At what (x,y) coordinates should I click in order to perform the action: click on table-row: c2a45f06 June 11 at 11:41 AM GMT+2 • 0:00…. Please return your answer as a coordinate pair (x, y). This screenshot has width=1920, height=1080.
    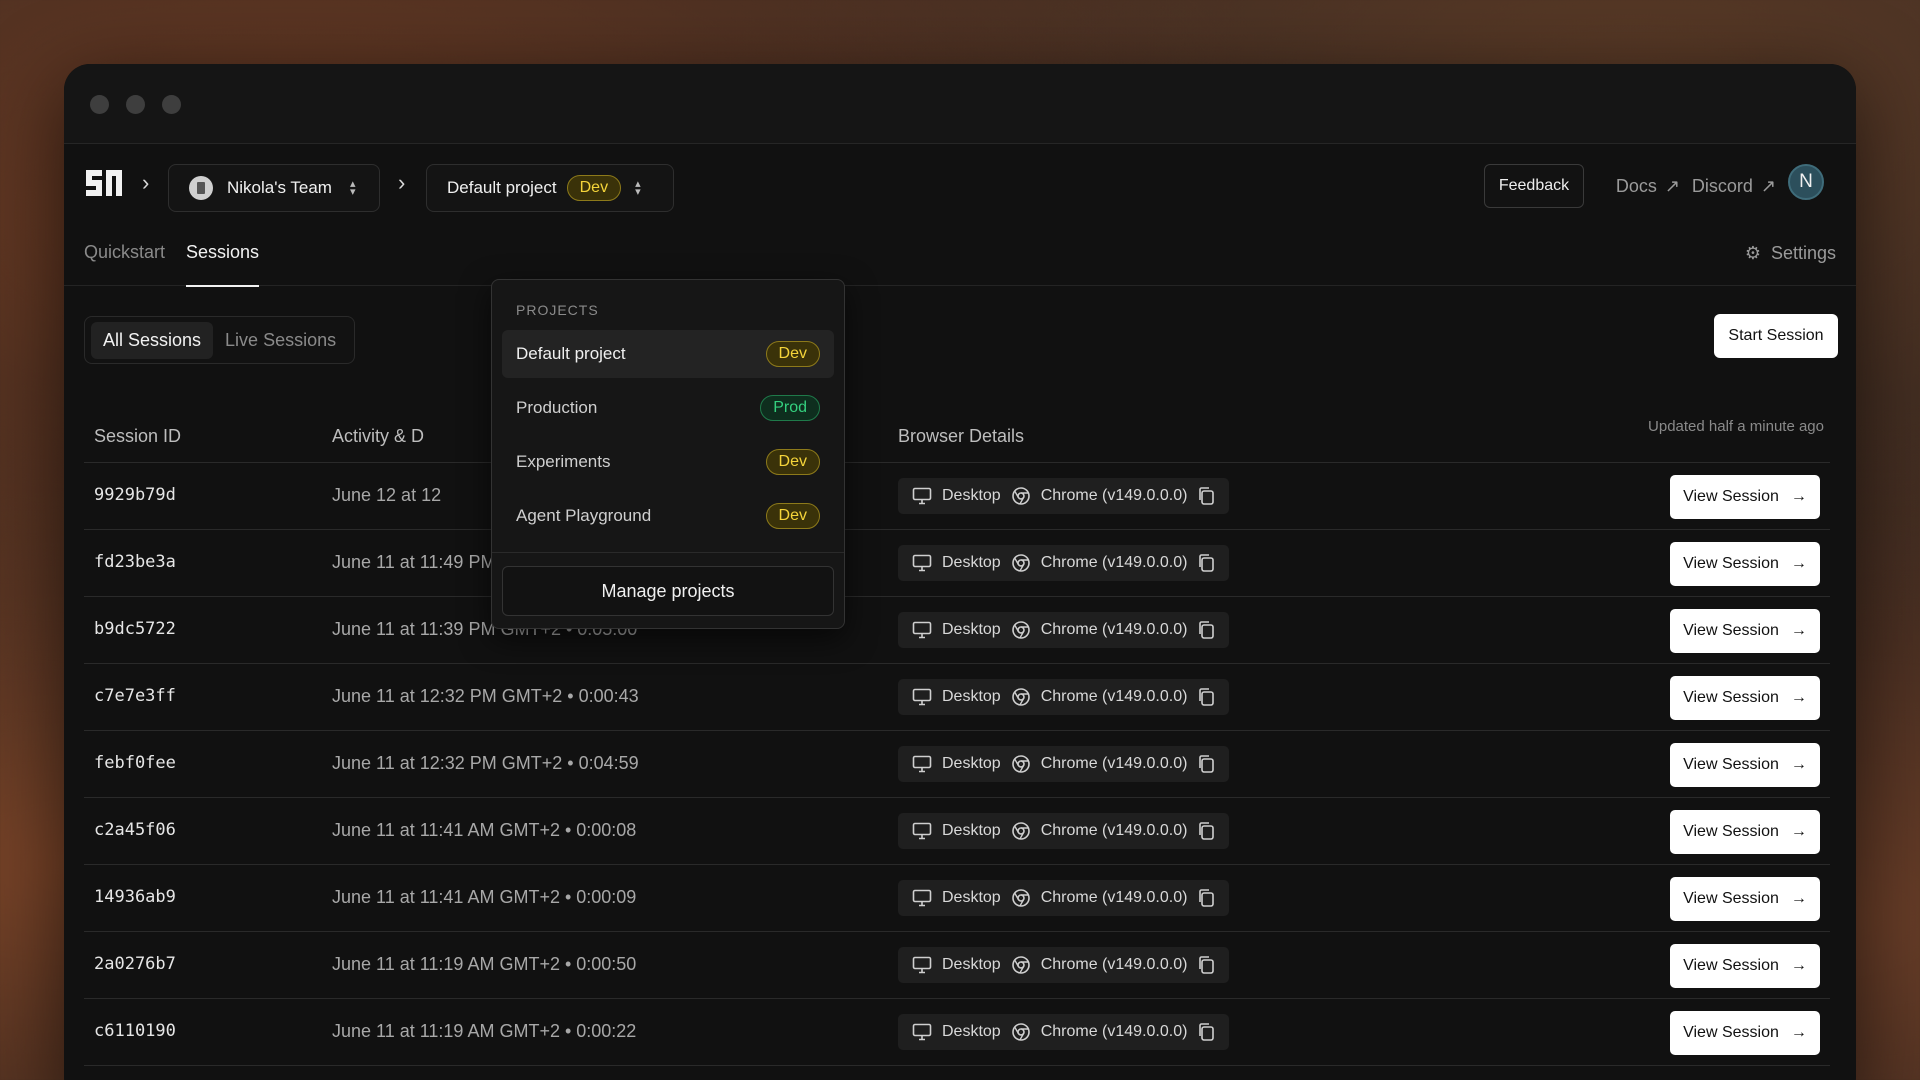
    Looking at the image, I should click on (957, 831).